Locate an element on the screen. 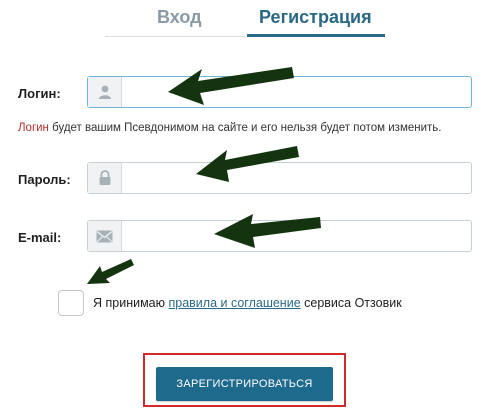  register-button: ЗАРЕГИСТРИРОВАТЬСЯ is located at coordinates (244, 384).